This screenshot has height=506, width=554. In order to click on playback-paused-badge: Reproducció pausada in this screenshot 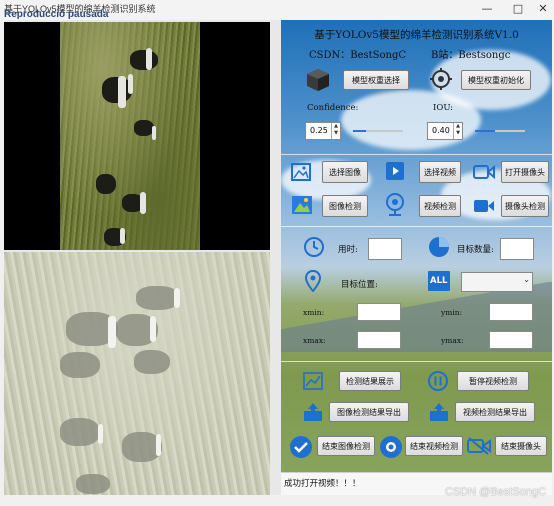, I will do `click(56, 14)`.